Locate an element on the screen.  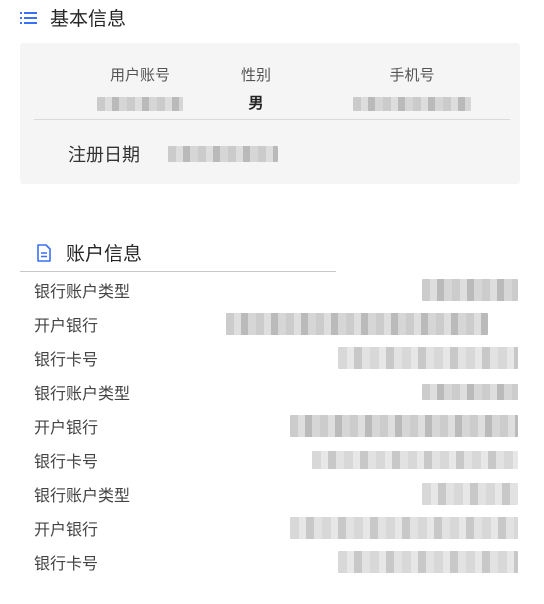
card-divider is located at coordinates (272, 119).